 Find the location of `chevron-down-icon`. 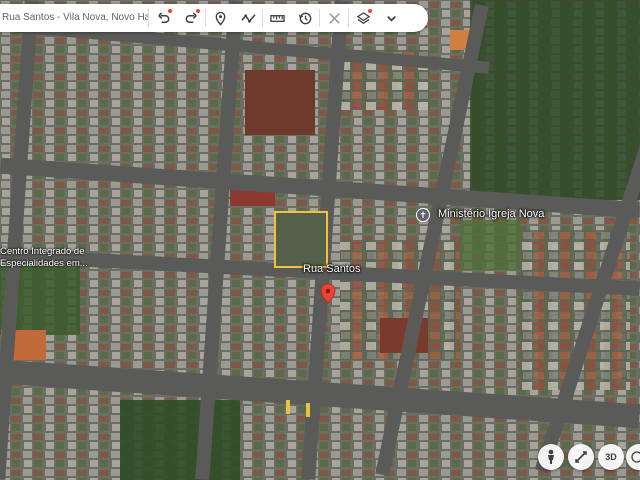

chevron-down-icon is located at coordinates (391, 18).